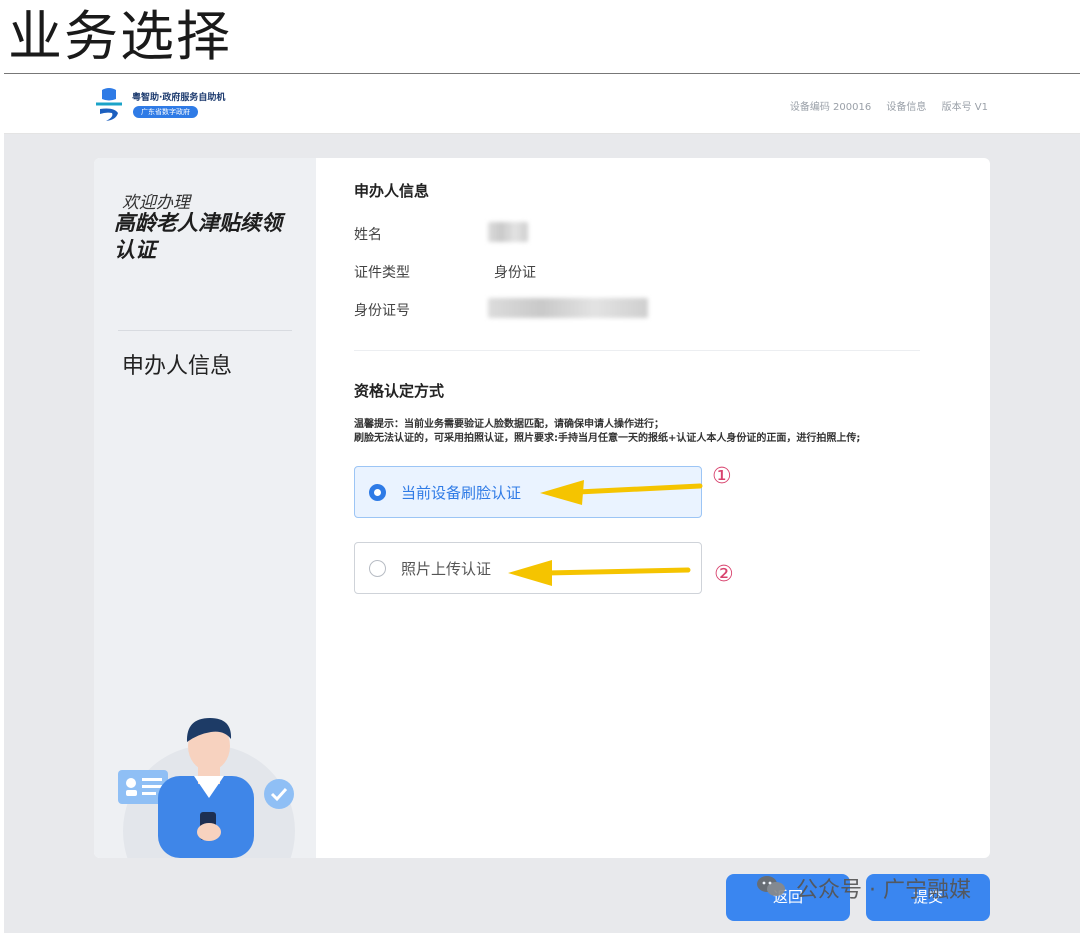 The image size is (1080, 933). I want to click on logo-subtitle: 广东省数字政府, so click(165, 112).